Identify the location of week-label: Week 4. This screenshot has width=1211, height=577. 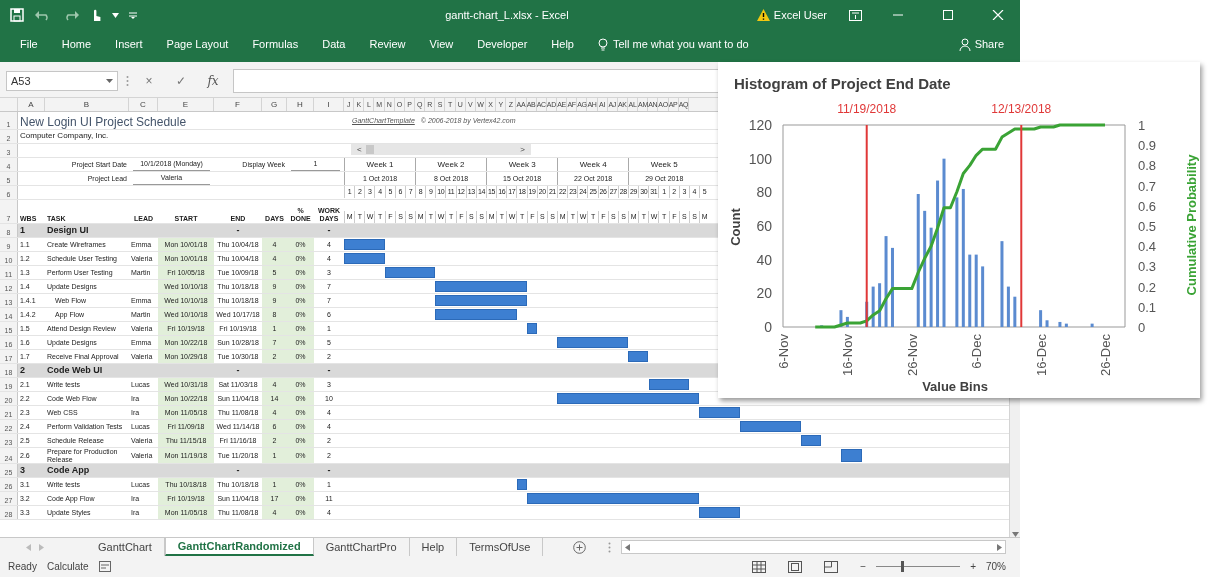
(593, 164).